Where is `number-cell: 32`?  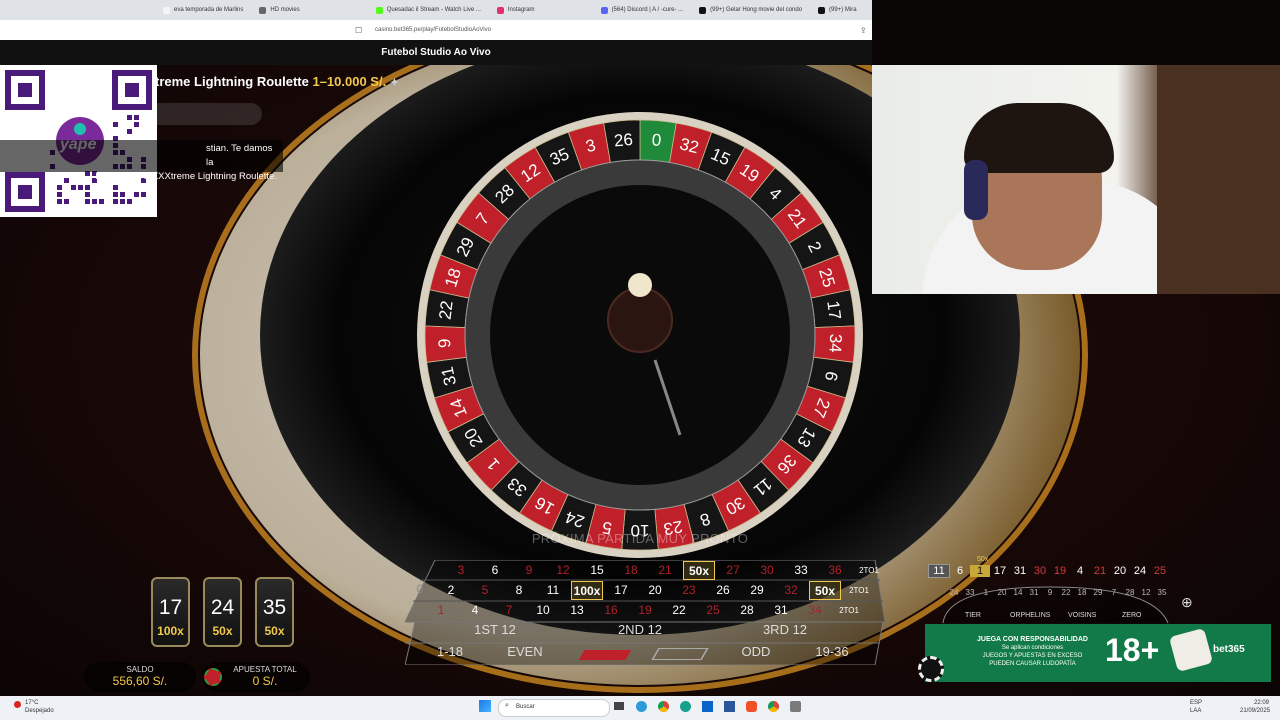 number-cell: 32 is located at coordinates (791, 590).